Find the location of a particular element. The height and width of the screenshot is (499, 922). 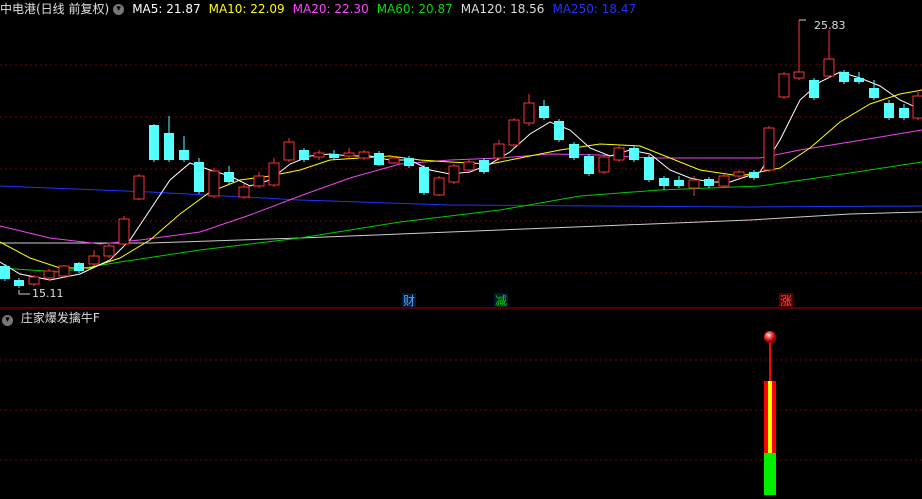

ma250-label: MA250: 18.47 is located at coordinates (594, 9).